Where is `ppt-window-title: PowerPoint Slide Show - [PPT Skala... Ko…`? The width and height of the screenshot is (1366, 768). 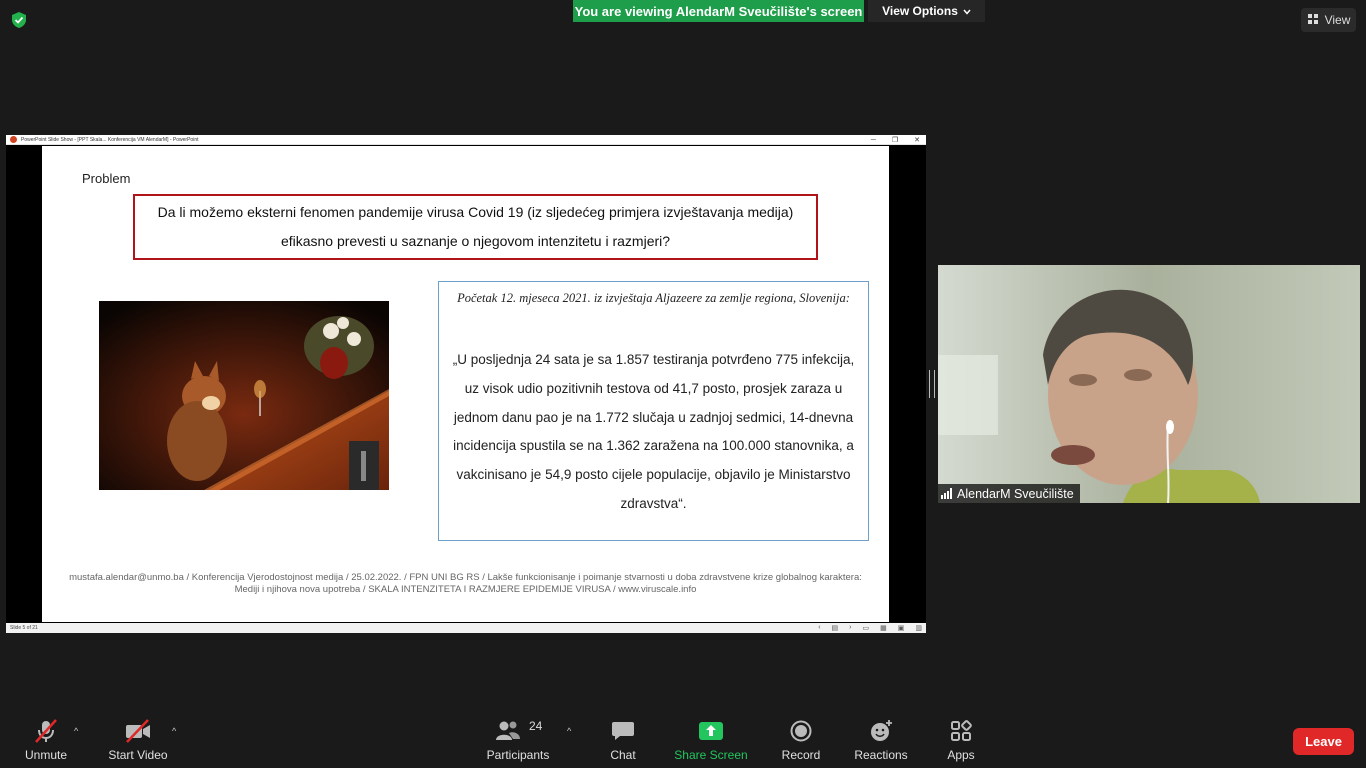 ppt-window-title: PowerPoint Slide Show - [PPT Skala... Ko… is located at coordinates (110, 139).